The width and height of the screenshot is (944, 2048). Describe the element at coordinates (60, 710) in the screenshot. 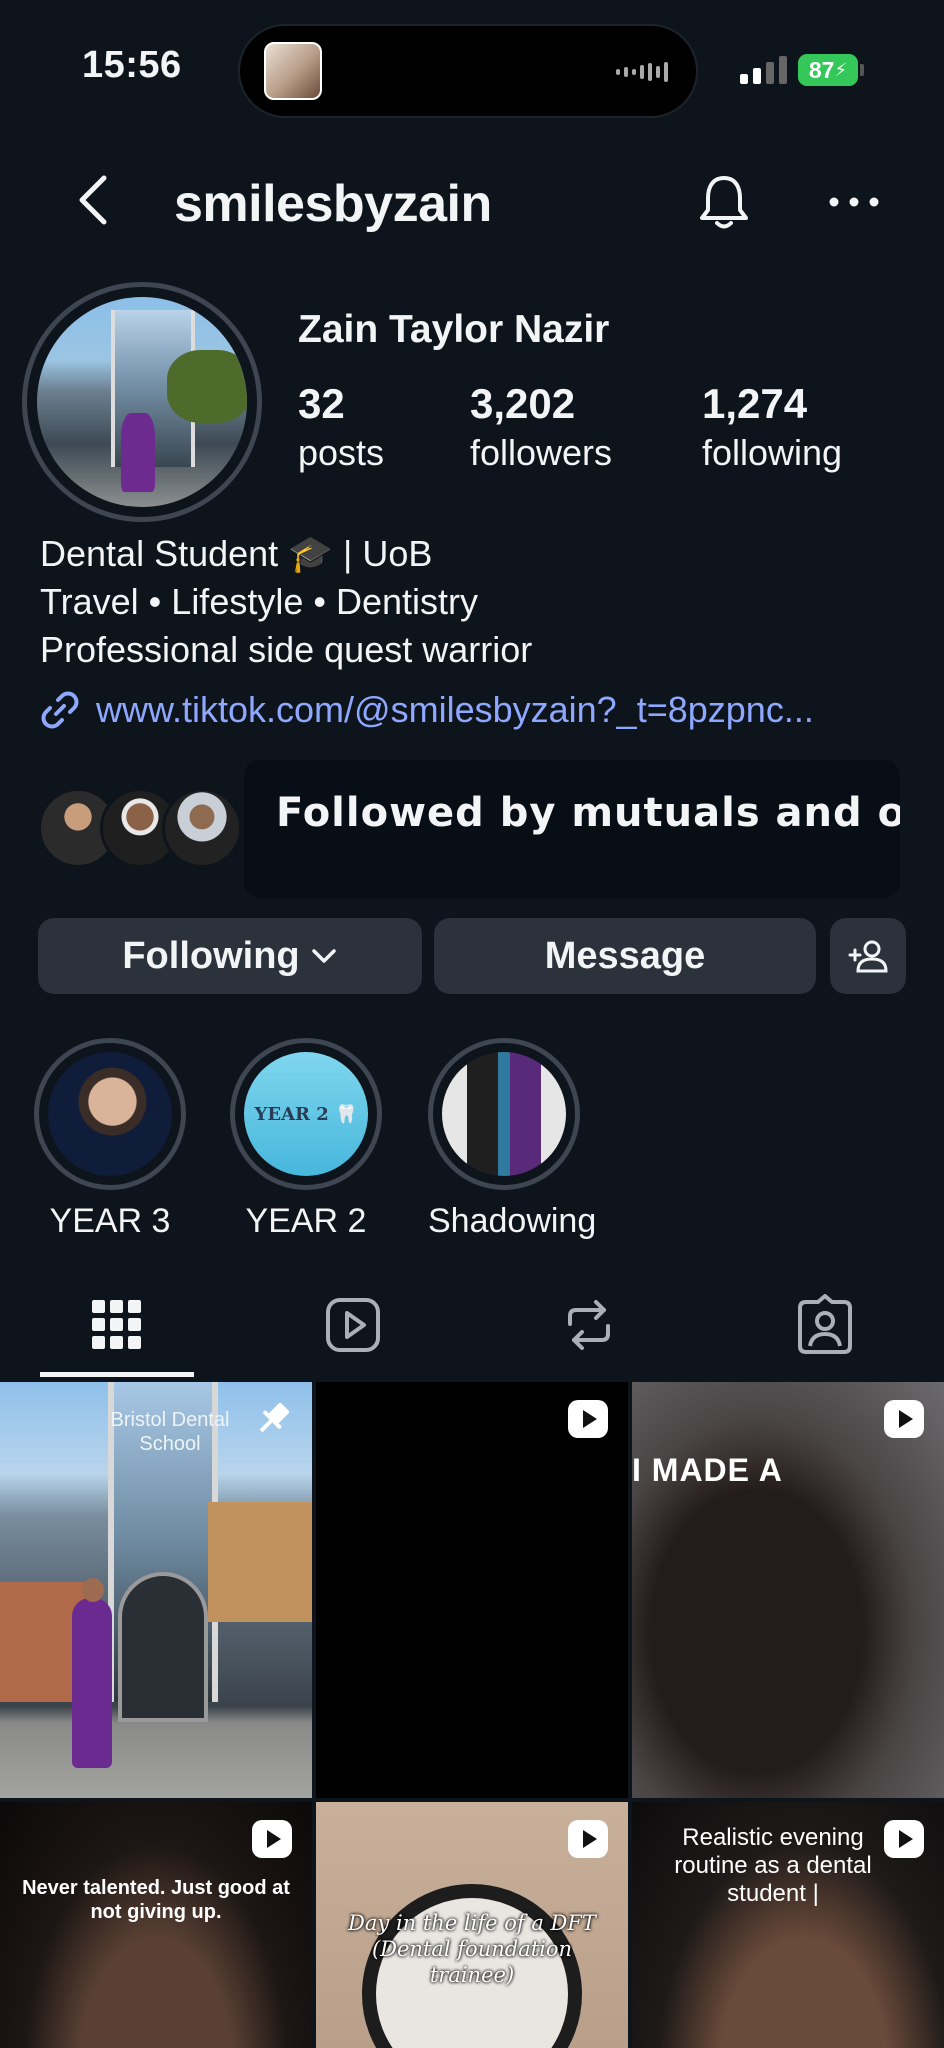

I see `link-icon` at that location.